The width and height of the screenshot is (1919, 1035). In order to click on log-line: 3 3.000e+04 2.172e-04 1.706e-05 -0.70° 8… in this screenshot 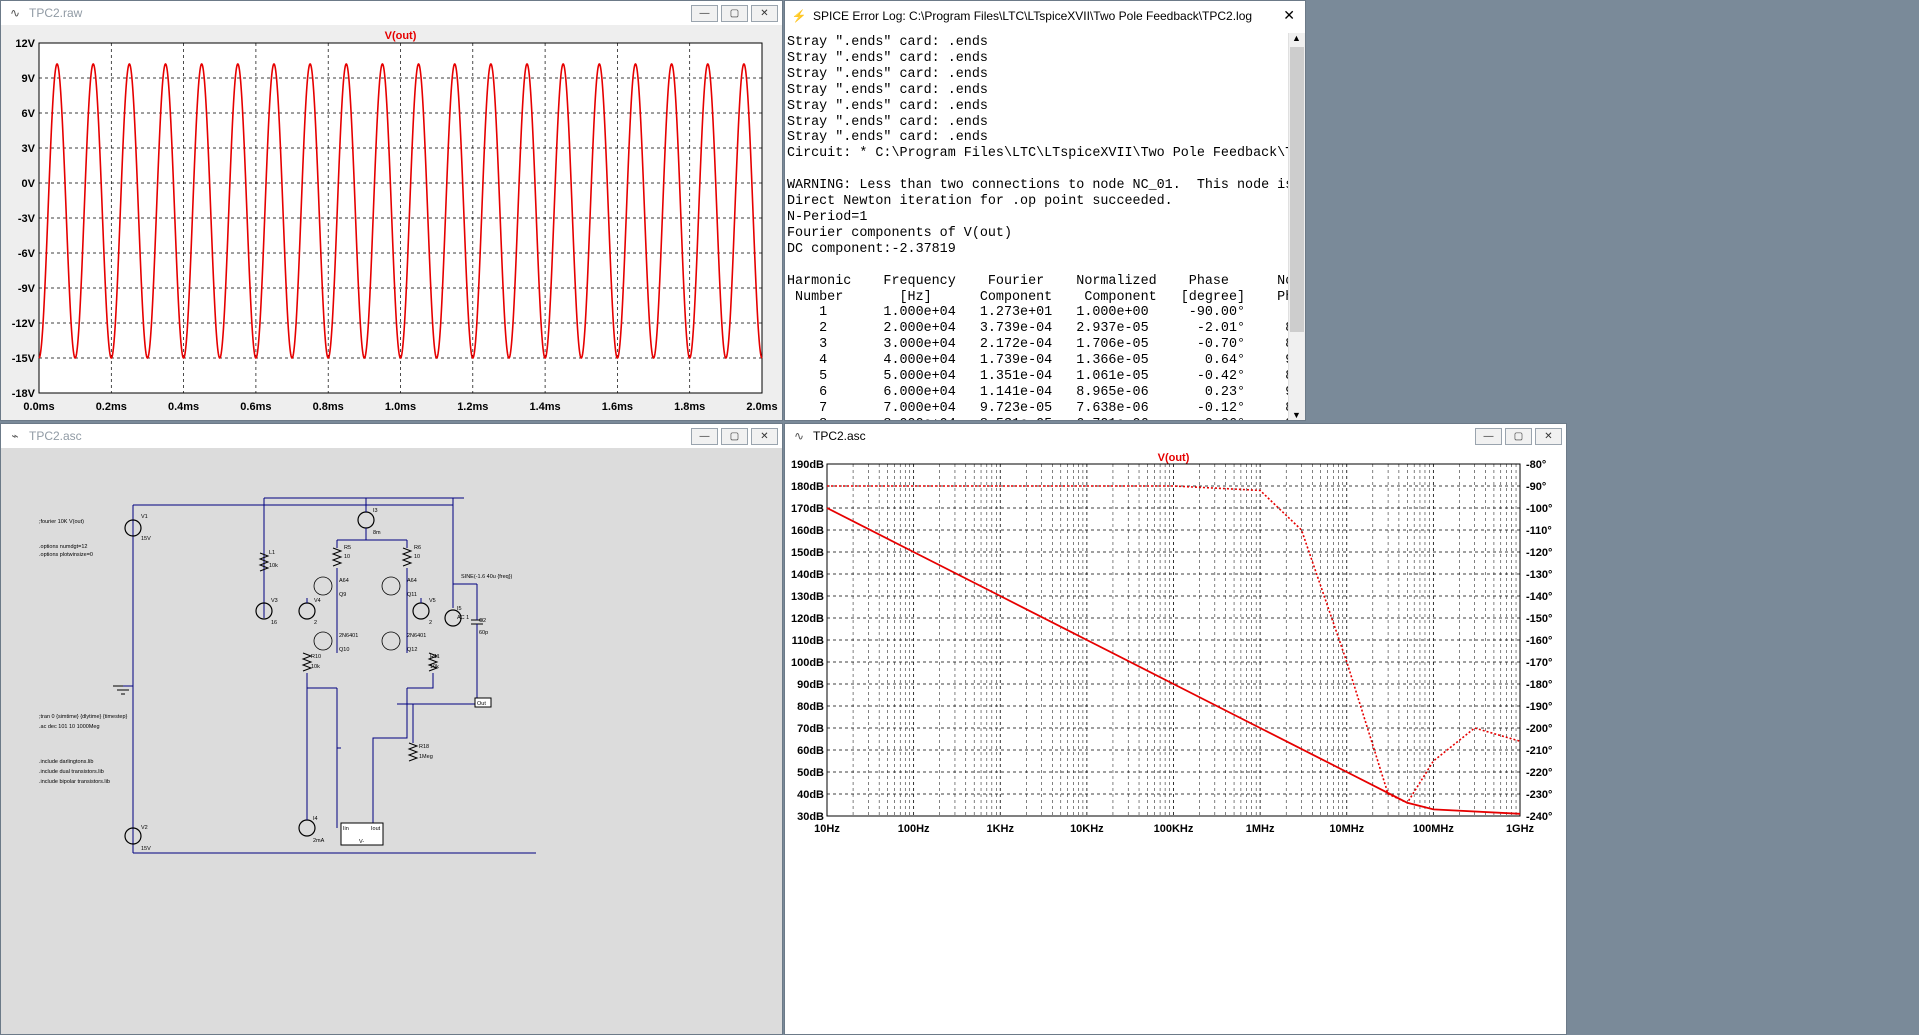, I will do `click(1046, 345)`.